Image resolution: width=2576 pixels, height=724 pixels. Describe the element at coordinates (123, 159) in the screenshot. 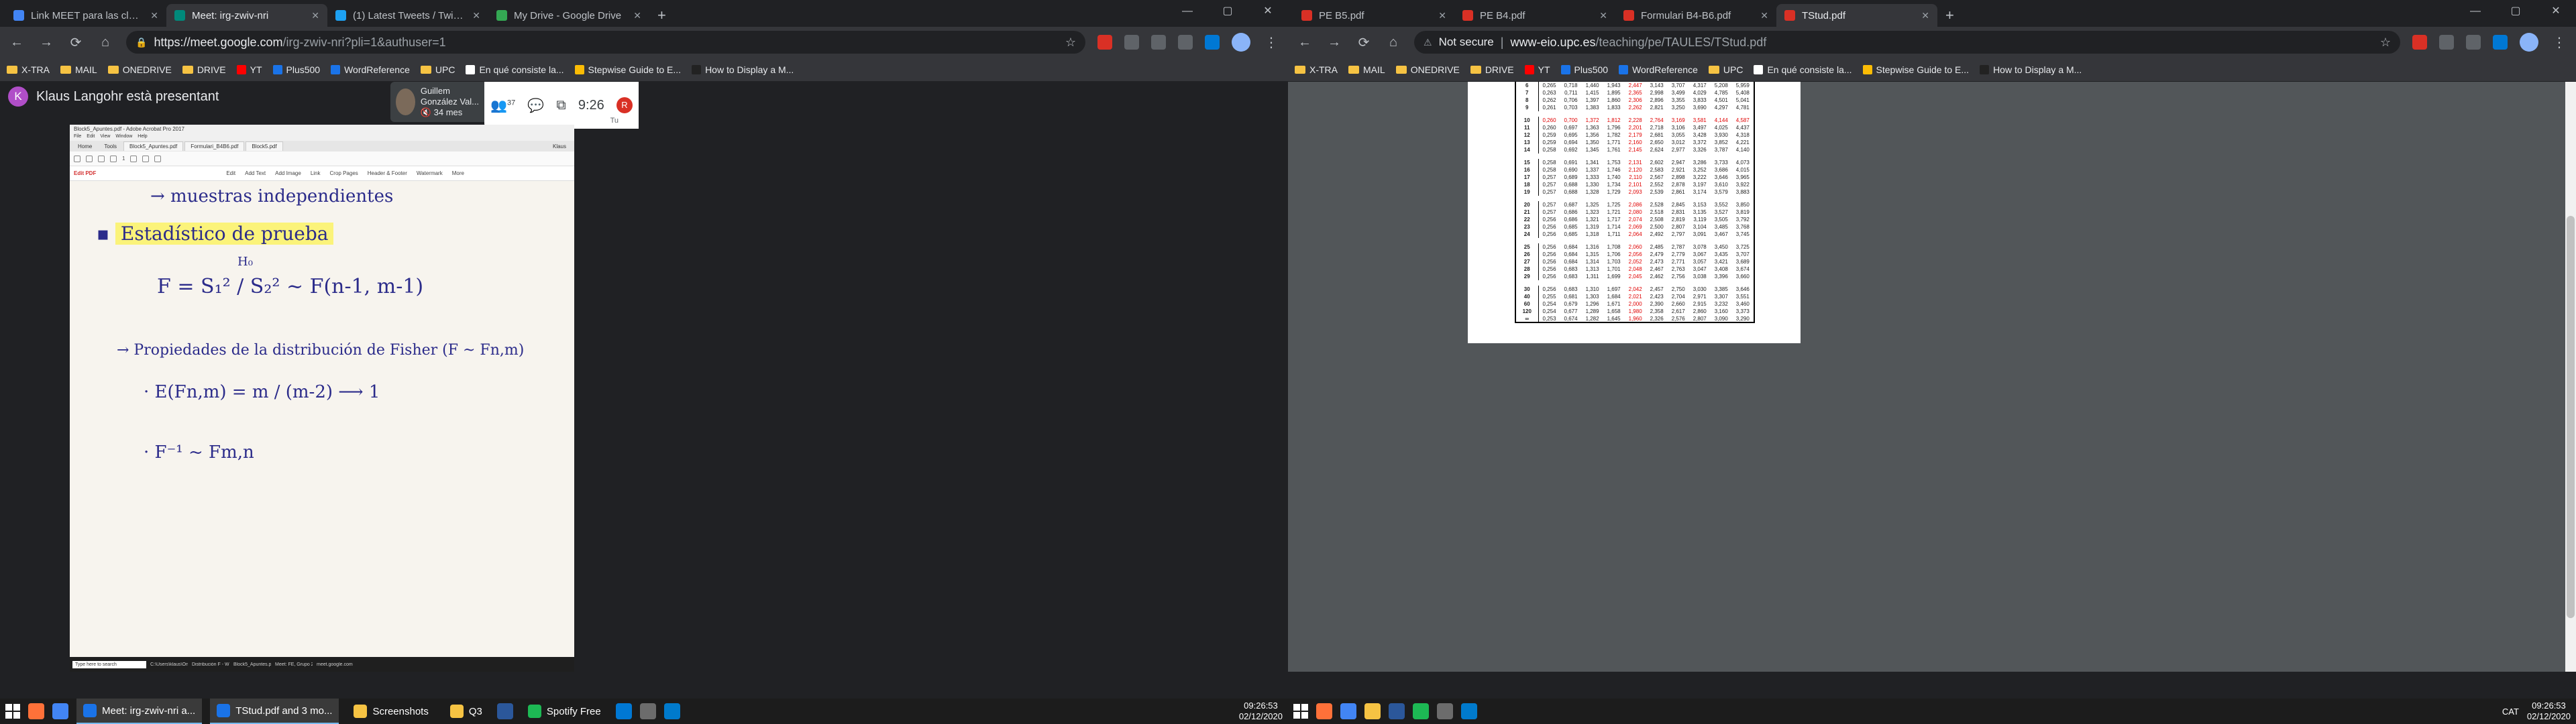

I see `page-number: 1` at that location.